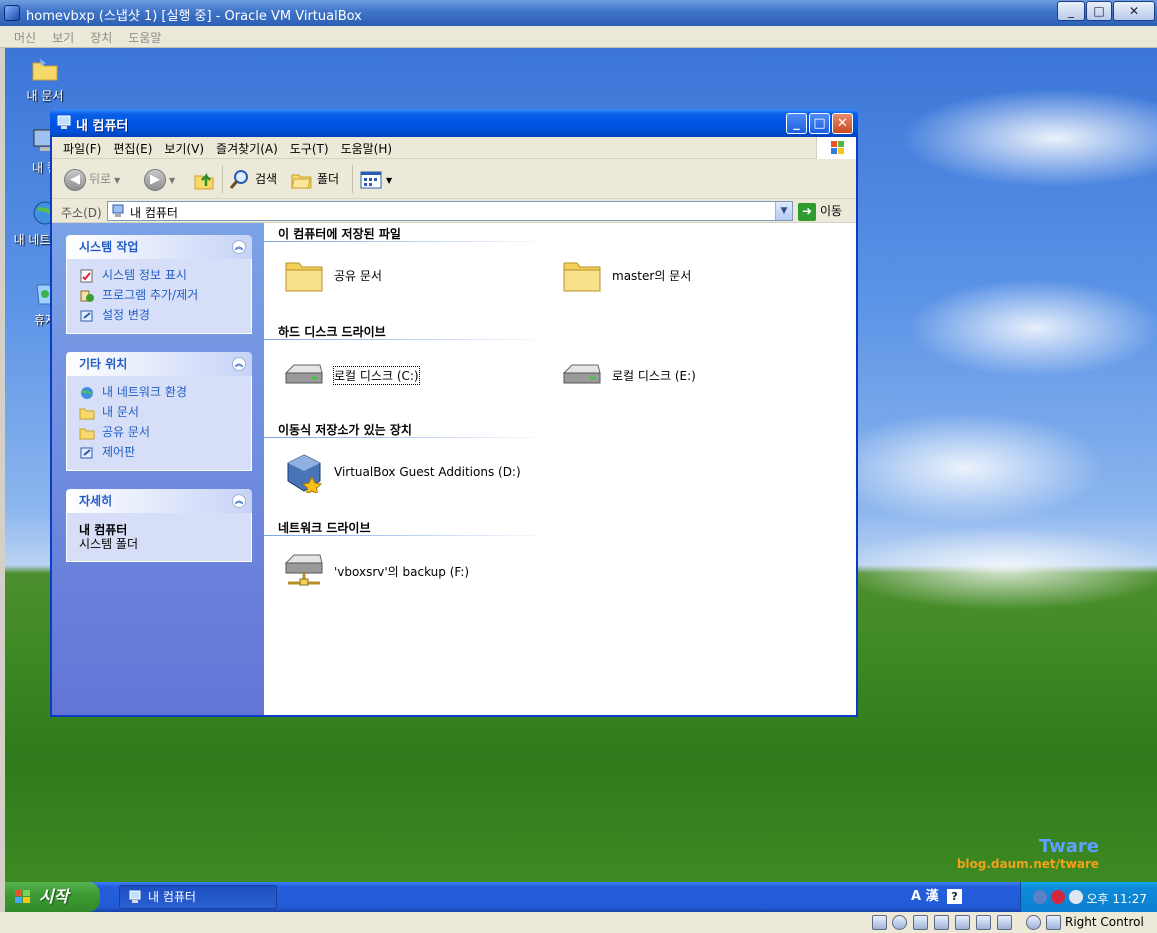 The image size is (1157, 933). I want to click on address-bar: 주소(D) 내 컴퓨터 ▼ ➜ 이동, so click(454, 211).